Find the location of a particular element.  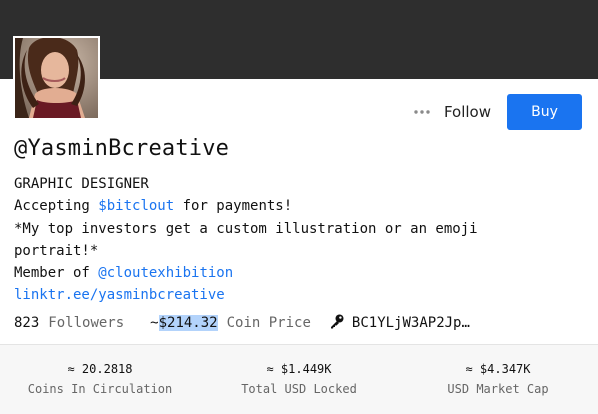

bio-line-portrait: portrait!* is located at coordinates (56, 250).